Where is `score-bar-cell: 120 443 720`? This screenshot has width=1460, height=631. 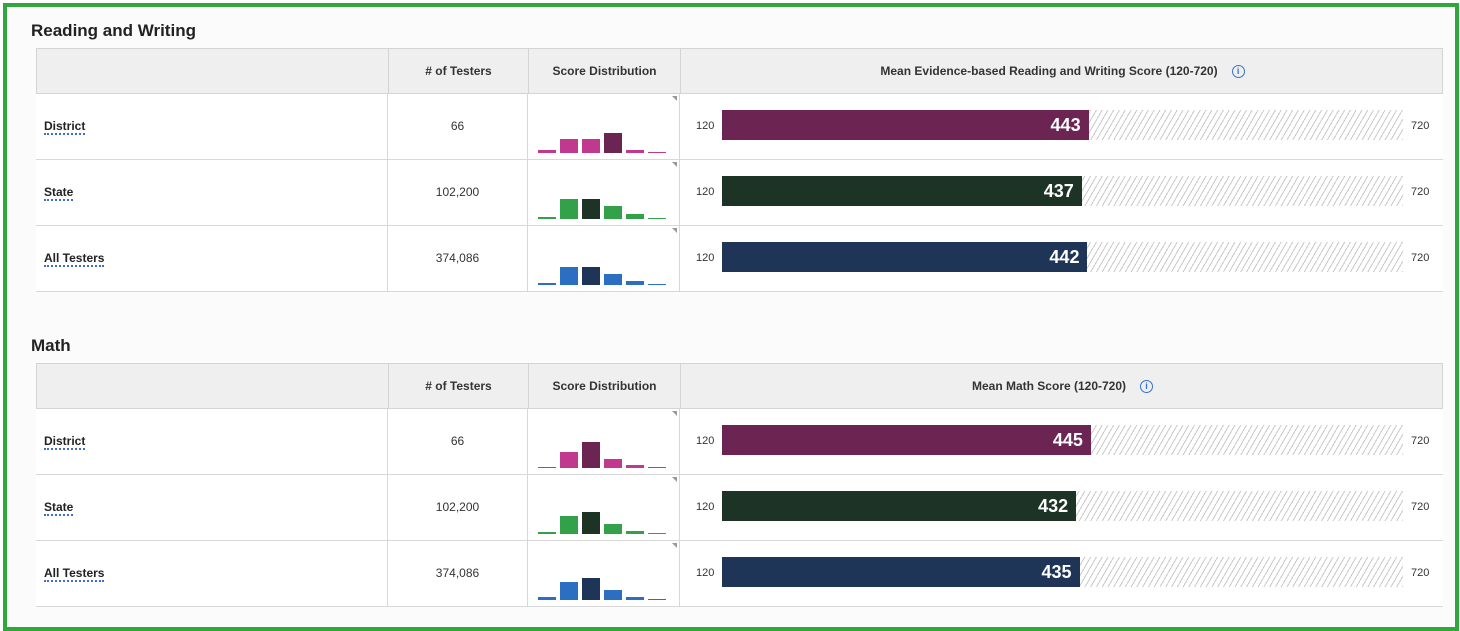
score-bar-cell: 120 443 720 is located at coordinates (1061, 126).